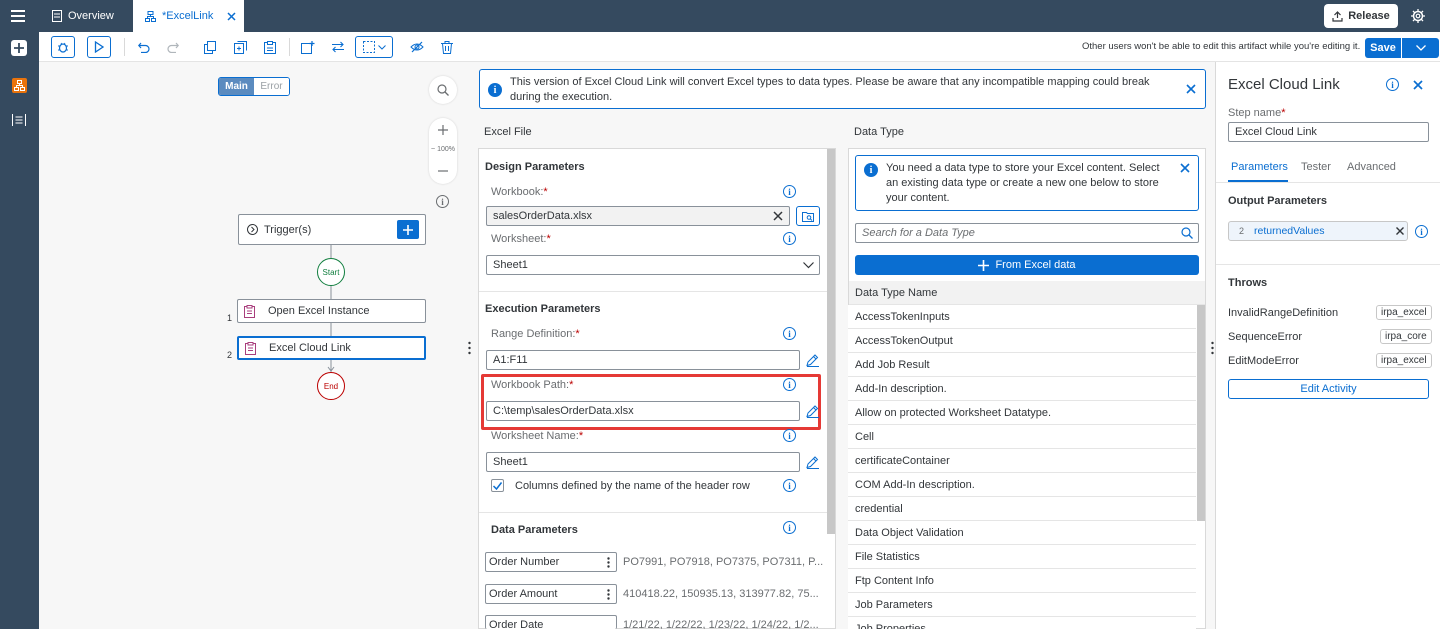  I want to click on data-type-search: Search for a Data Type, so click(1027, 233).